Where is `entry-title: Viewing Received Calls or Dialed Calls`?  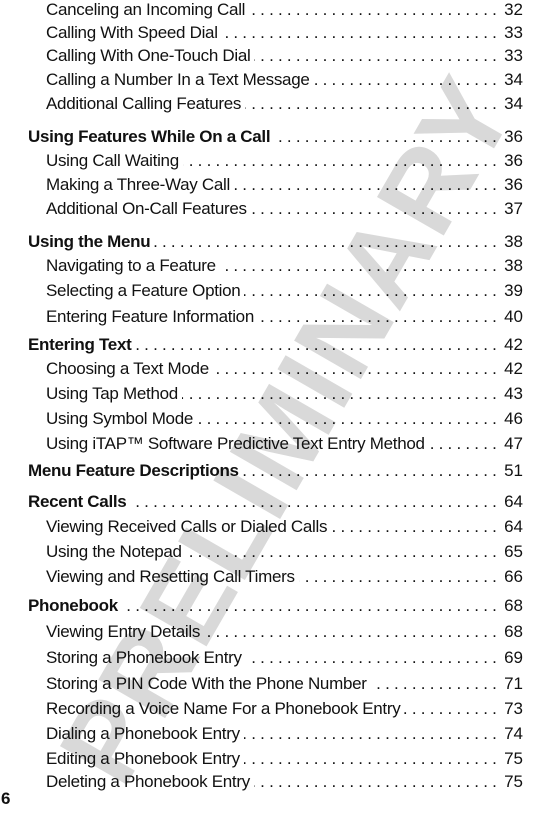 entry-title: Viewing Received Calls or Dialed Calls is located at coordinates (187, 526).